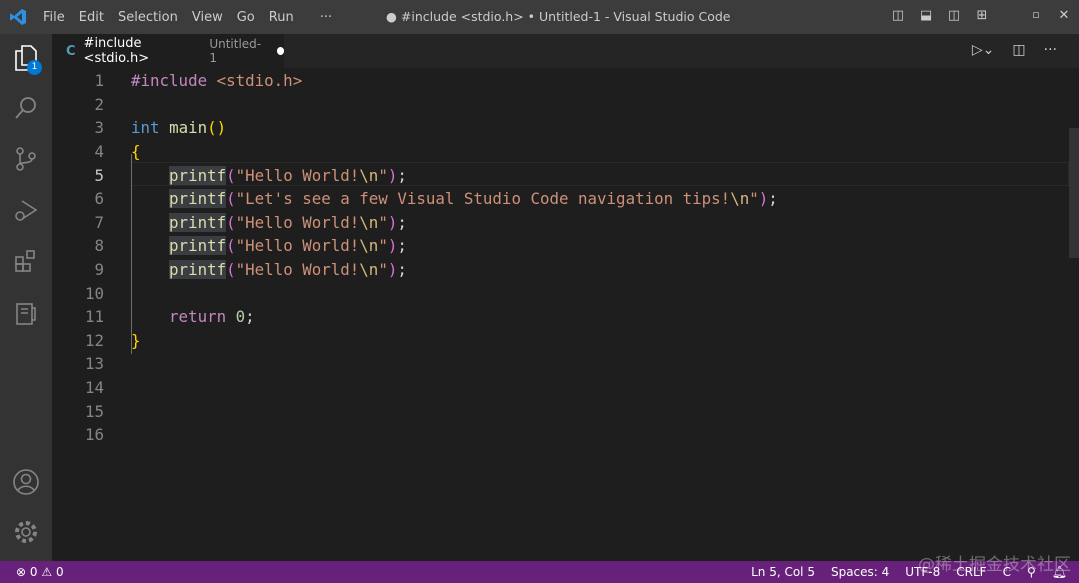 This screenshot has width=1079, height=583. What do you see at coordinates (59, 572) in the screenshot?
I see `warning-count: 0` at bounding box center [59, 572].